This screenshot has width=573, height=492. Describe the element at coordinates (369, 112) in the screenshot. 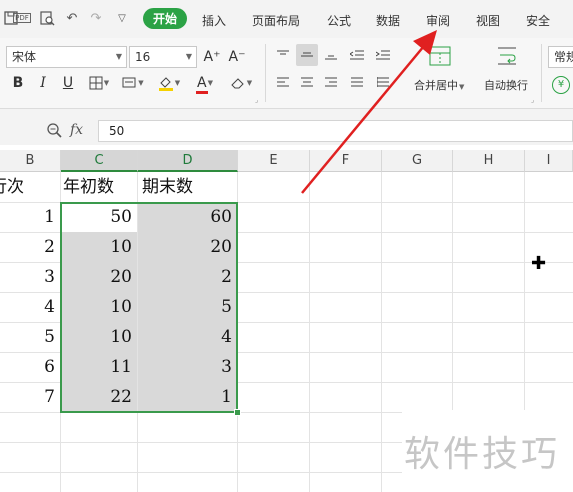

I see `annotation-arrow-icon` at that location.